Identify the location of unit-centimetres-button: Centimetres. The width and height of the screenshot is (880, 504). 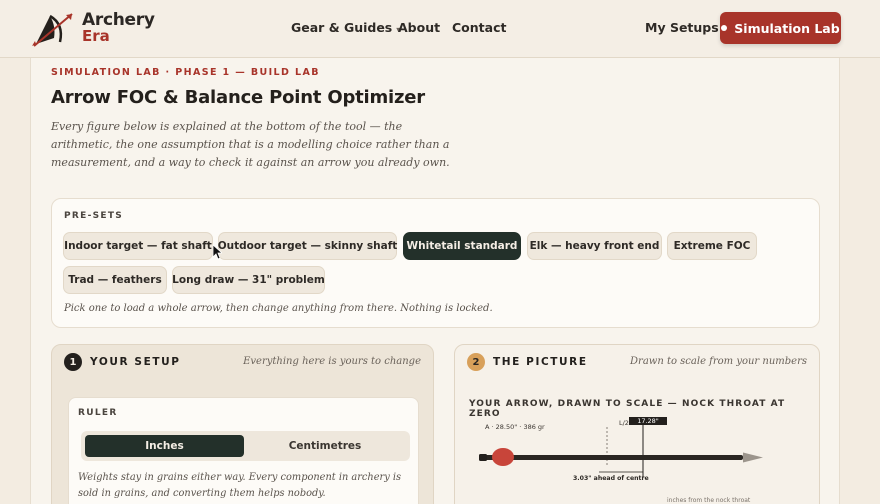
(325, 446).